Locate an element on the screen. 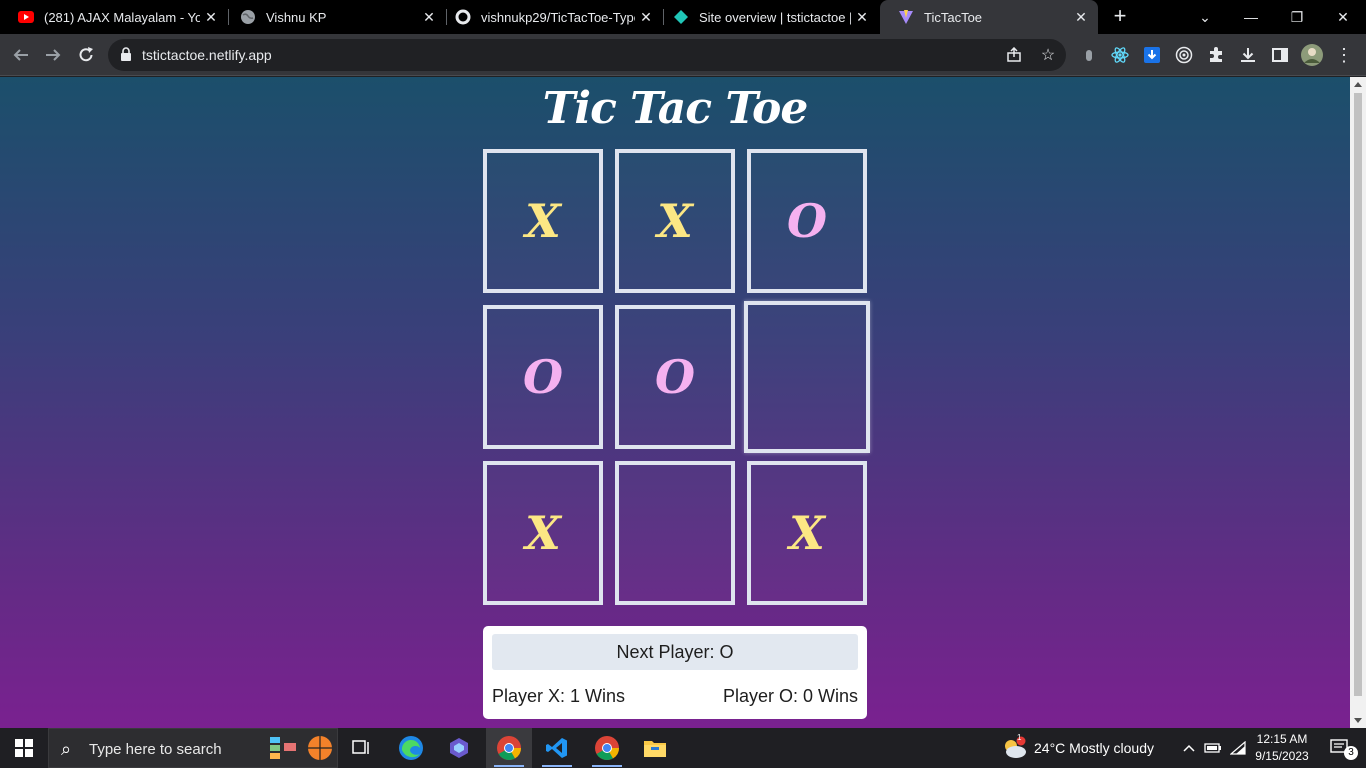 The image size is (1366, 768). browser-toolbar: tstictactoe.netlify.app ☆ ⋮ is located at coordinates (683, 55).